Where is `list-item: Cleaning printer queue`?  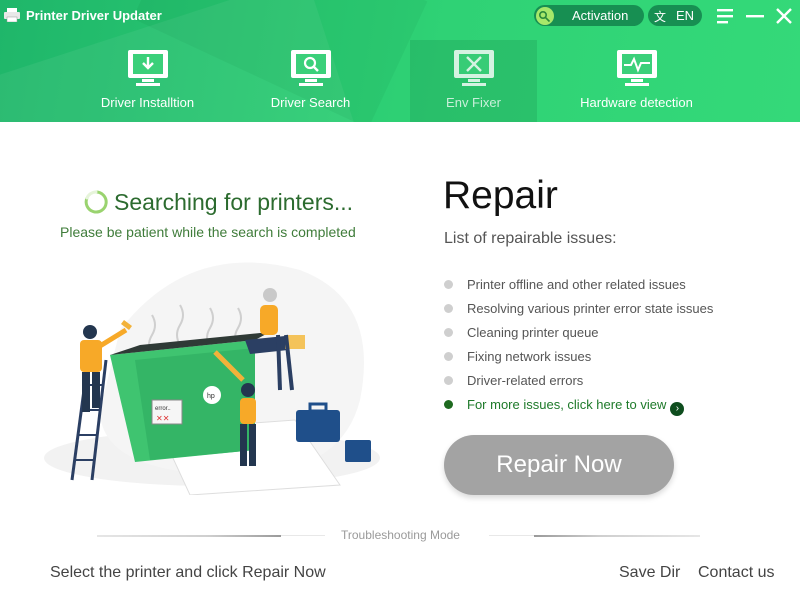
list-item: Cleaning printer queue is located at coordinates (578, 335).